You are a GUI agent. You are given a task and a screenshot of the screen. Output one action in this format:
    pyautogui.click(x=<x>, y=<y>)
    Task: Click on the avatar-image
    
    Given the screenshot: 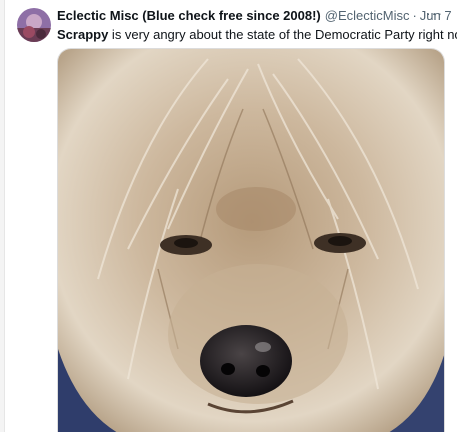 What is the action you would take?
    pyautogui.click(x=34, y=25)
    